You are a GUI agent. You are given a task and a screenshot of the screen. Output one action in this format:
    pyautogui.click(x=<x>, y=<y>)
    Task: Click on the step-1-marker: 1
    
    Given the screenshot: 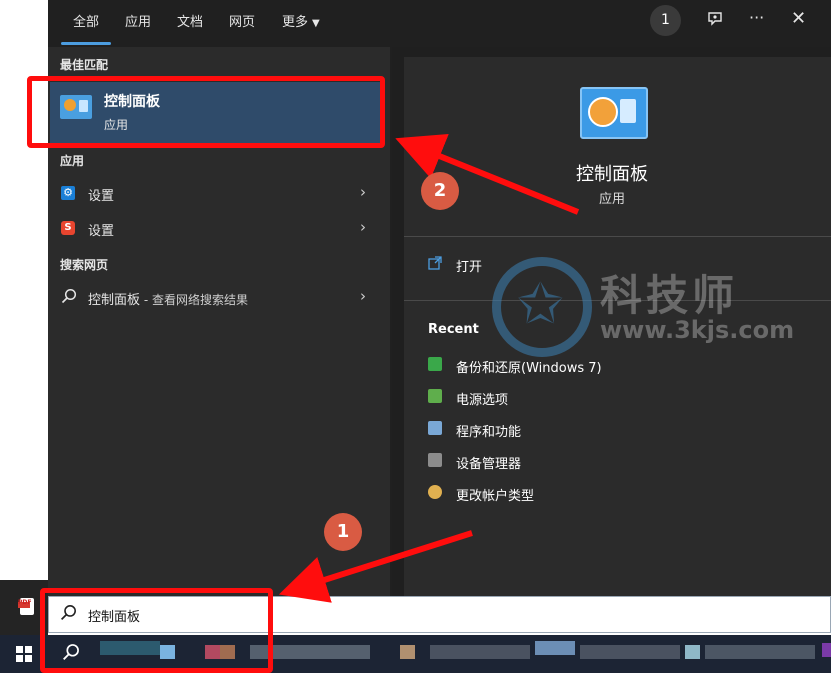 What is the action you would take?
    pyautogui.click(x=343, y=532)
    